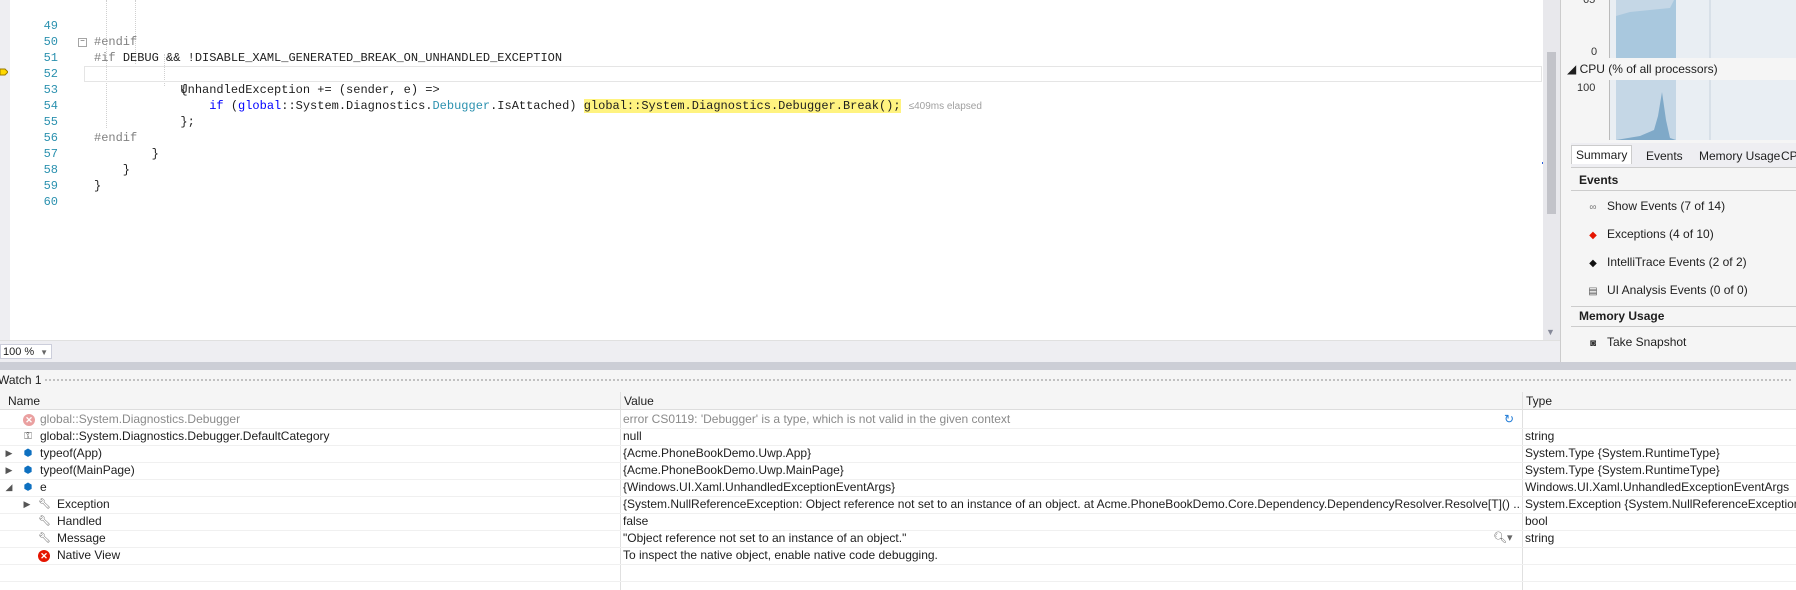  What do you see at coordinates (367, 504) in the screenshot?
I see `watch-name: Exception` at bounding box center [367, 504].